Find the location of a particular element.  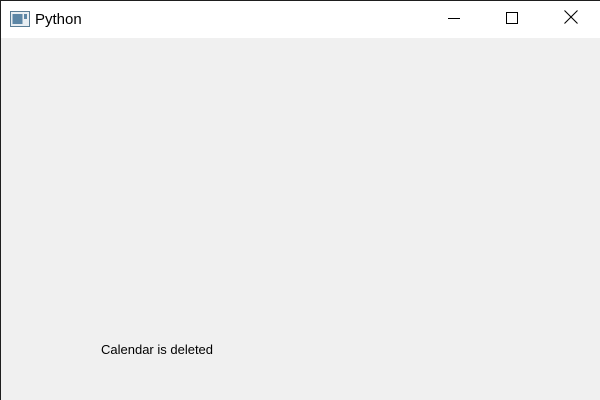

title-bar: Python is located at coordinates (300, 19).